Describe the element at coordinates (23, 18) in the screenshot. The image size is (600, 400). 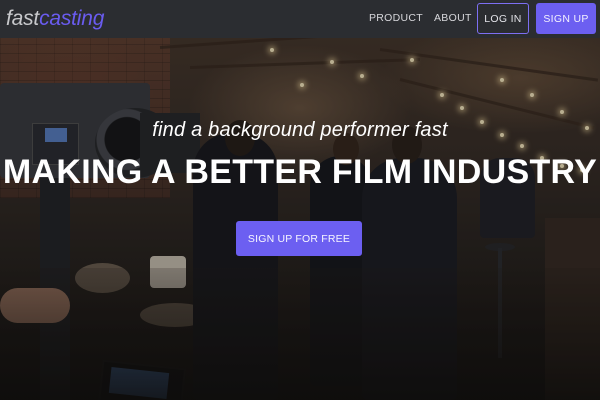
I see `logo-text-fast: fast` at that location.